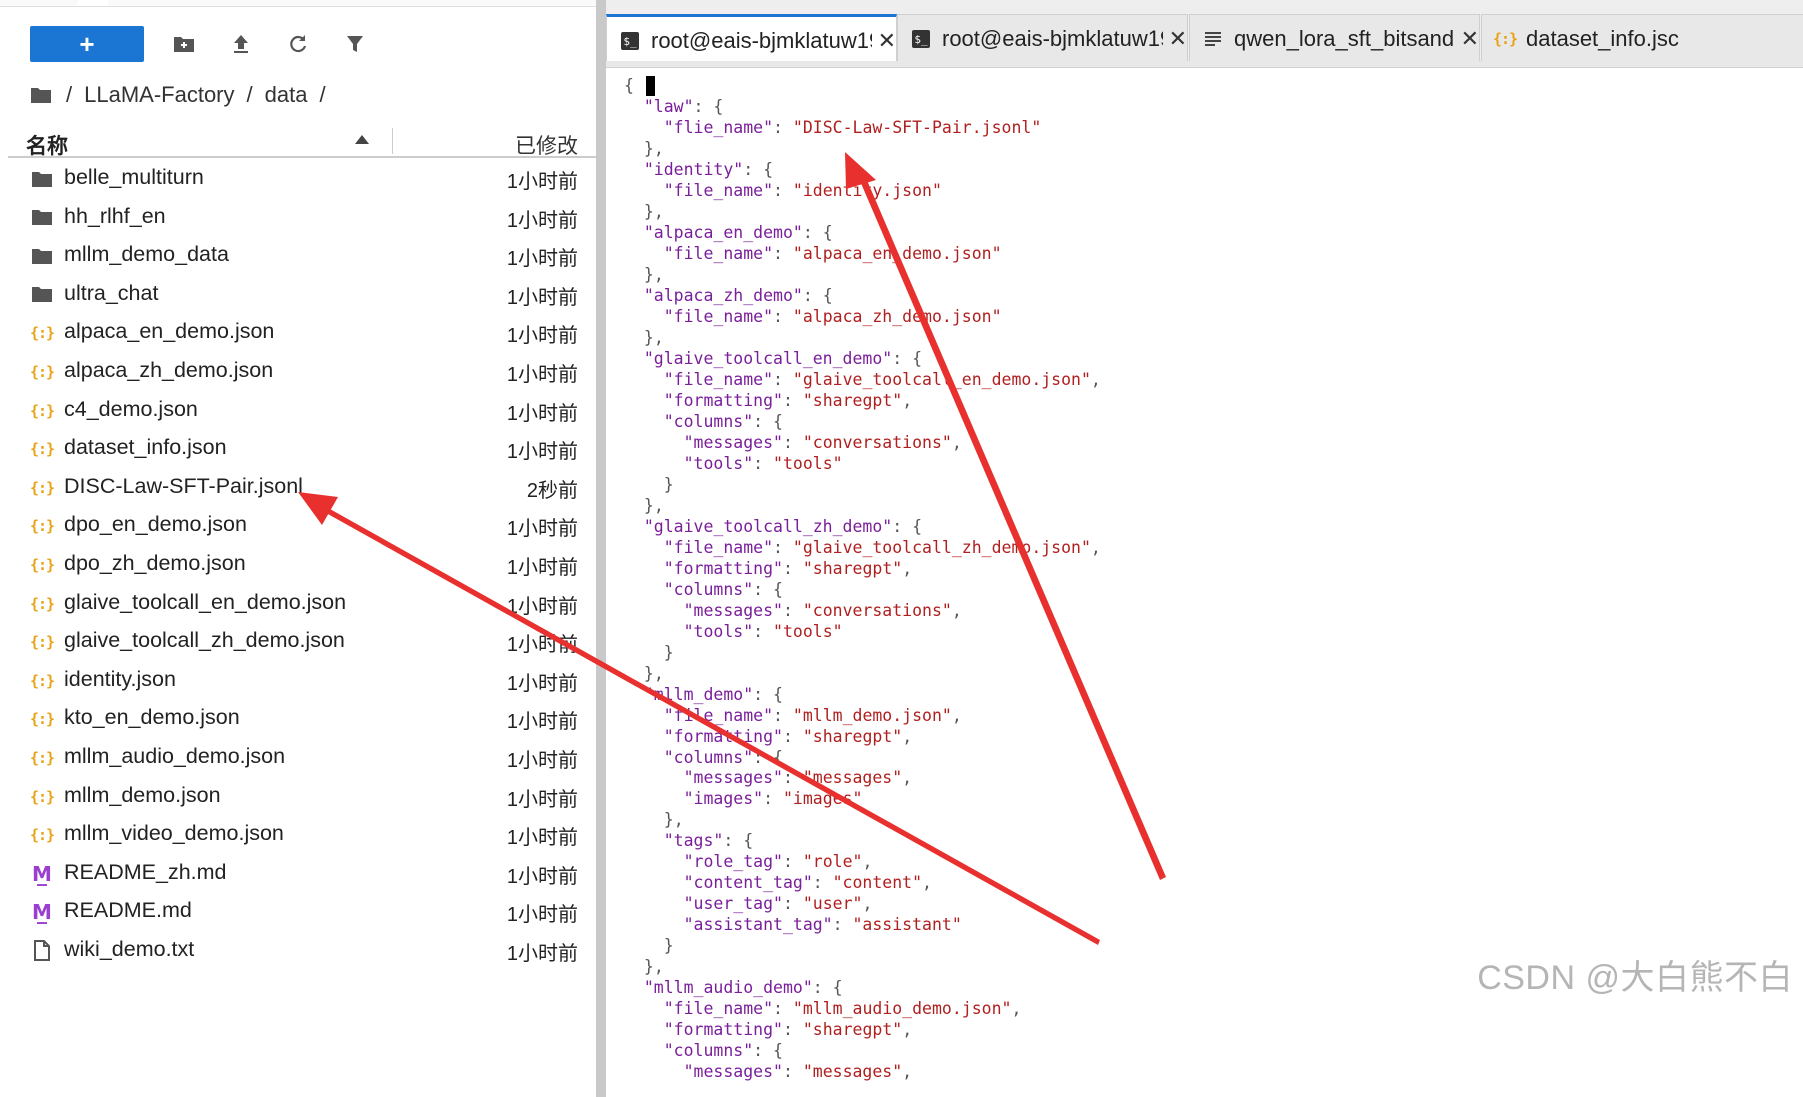 This screenshot has width=1803, height=1097. I want to click on file-row: M̲ README_zh.md 1小时前, so click(302, 874).